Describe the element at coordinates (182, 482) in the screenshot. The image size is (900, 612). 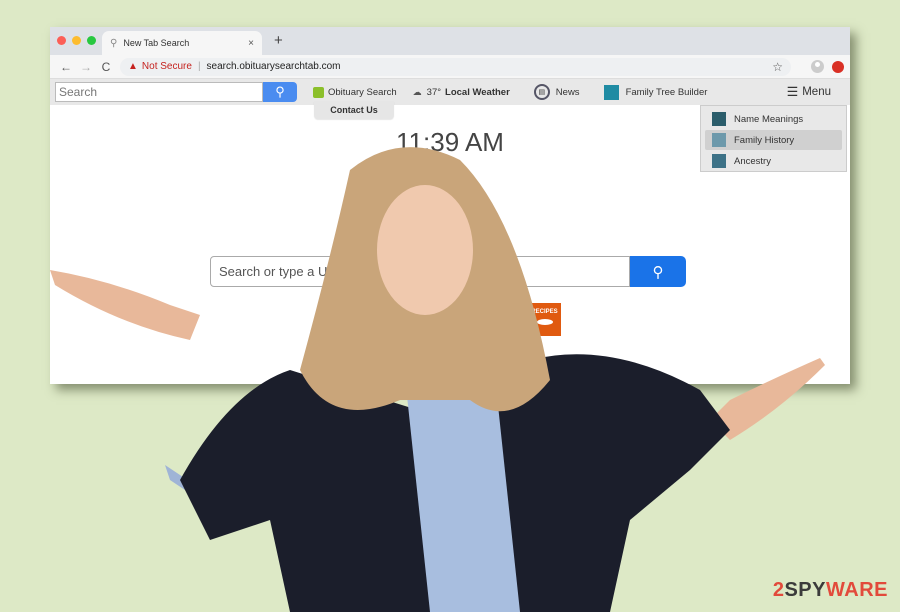
I see `left-sleeve` at that location.